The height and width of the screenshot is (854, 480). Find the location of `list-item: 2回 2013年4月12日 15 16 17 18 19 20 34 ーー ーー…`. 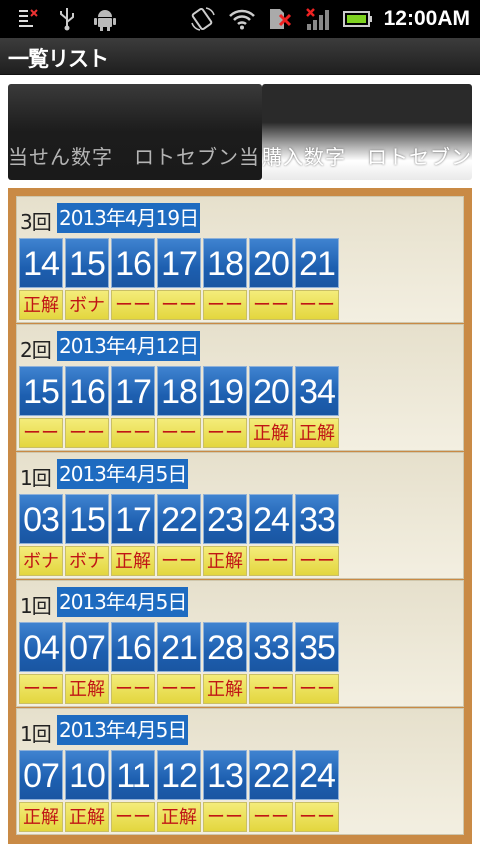

list-item: 2回 2013年4月12日 15 16 17 18 19 20 34 ーー ーー… is located at coordinates (240, 387).